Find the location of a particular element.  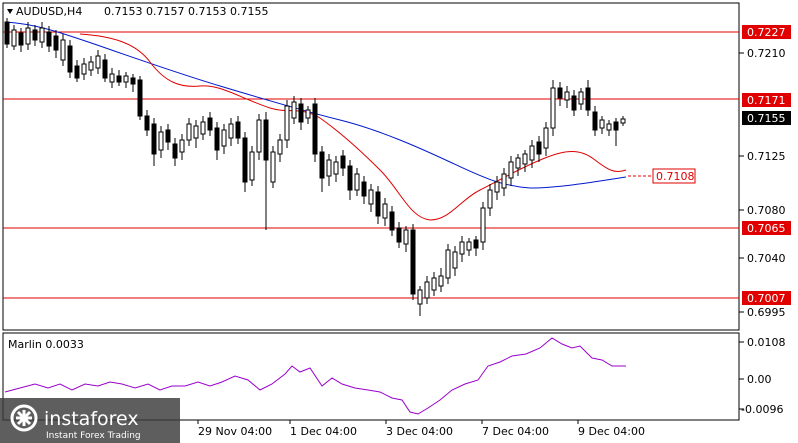

time-axis-label: 9 Dec 04:00 is located at coordinates (611, 431).